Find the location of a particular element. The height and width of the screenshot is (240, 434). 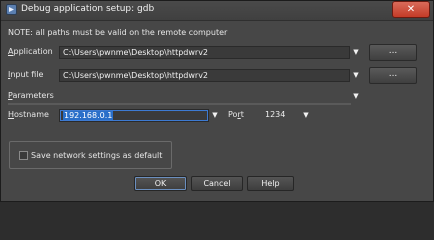

close-button: ✕ is located at coordinates (411, 9).